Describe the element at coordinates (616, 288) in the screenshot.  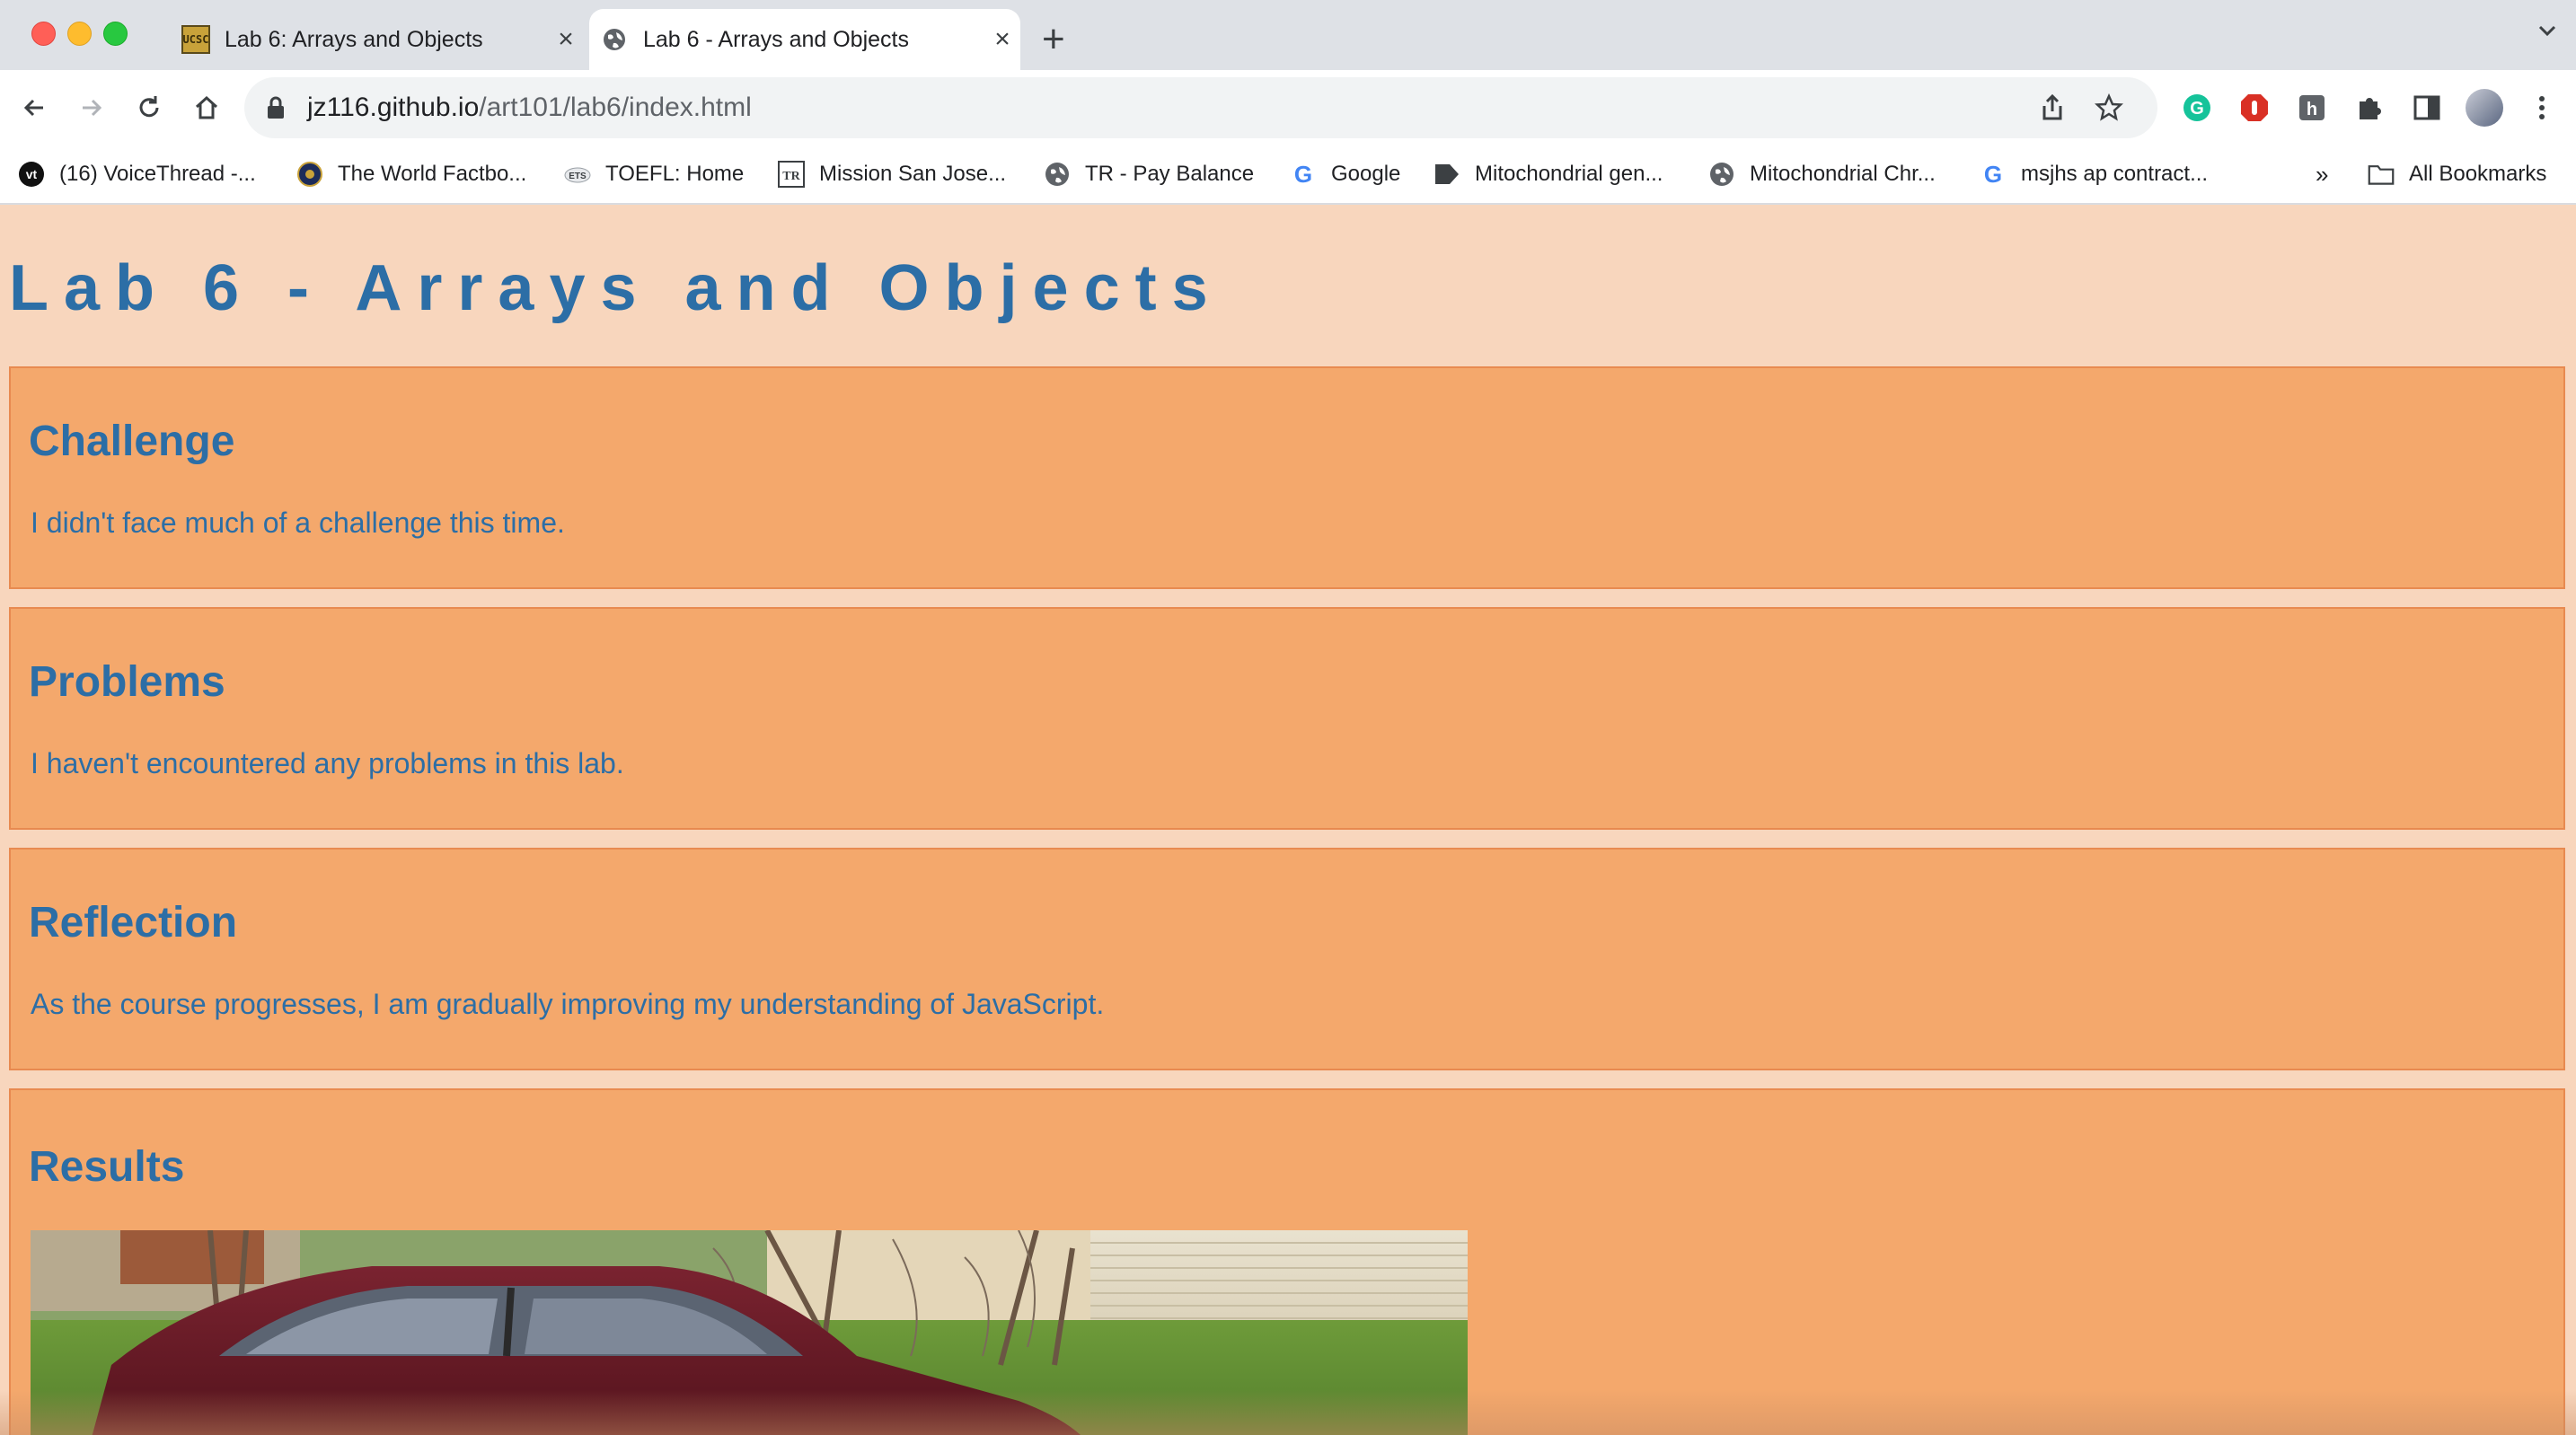
I see `page-title: Lab 6 - Arrays and Objects` at that location.